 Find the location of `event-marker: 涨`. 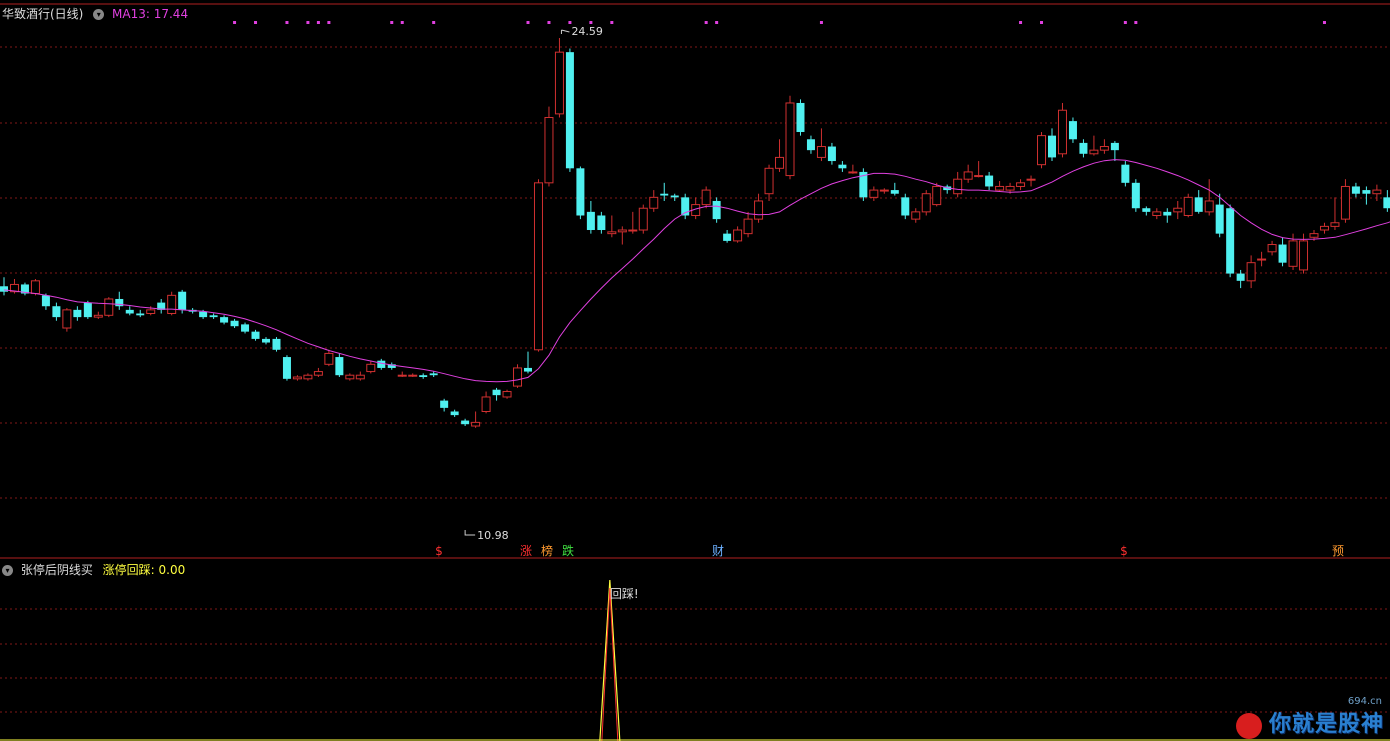

event-marker: 涨 is located at coordinates (526, 550).